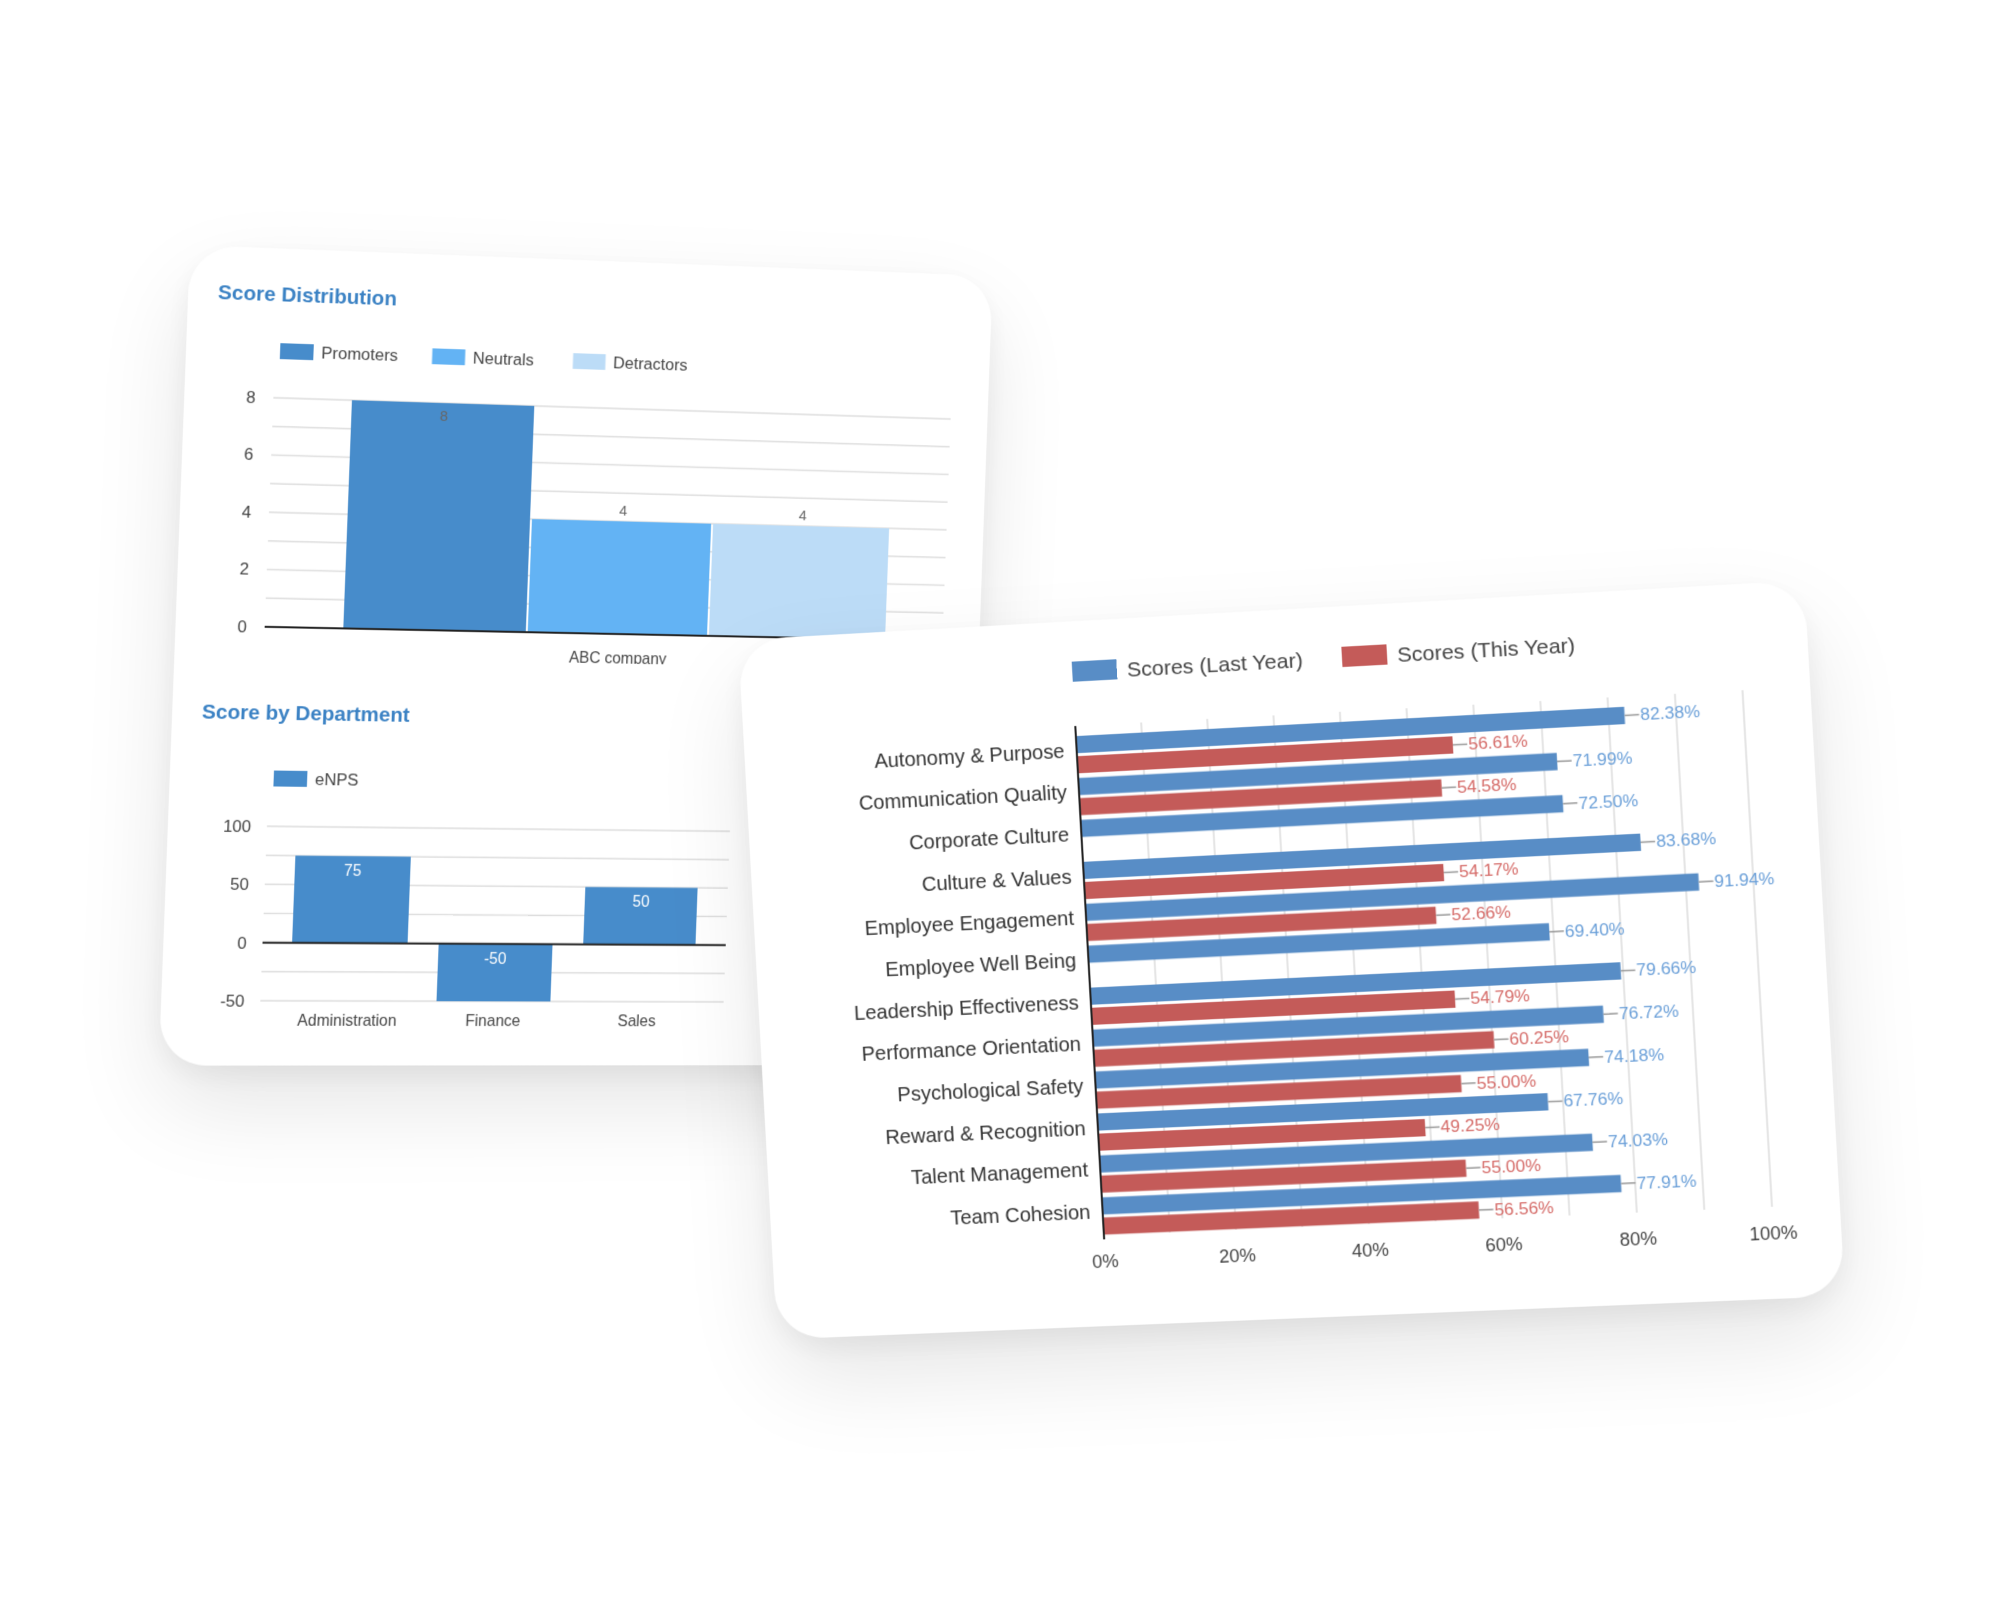  I want to click on category-label: Corporate Culture, so click(989, 839).